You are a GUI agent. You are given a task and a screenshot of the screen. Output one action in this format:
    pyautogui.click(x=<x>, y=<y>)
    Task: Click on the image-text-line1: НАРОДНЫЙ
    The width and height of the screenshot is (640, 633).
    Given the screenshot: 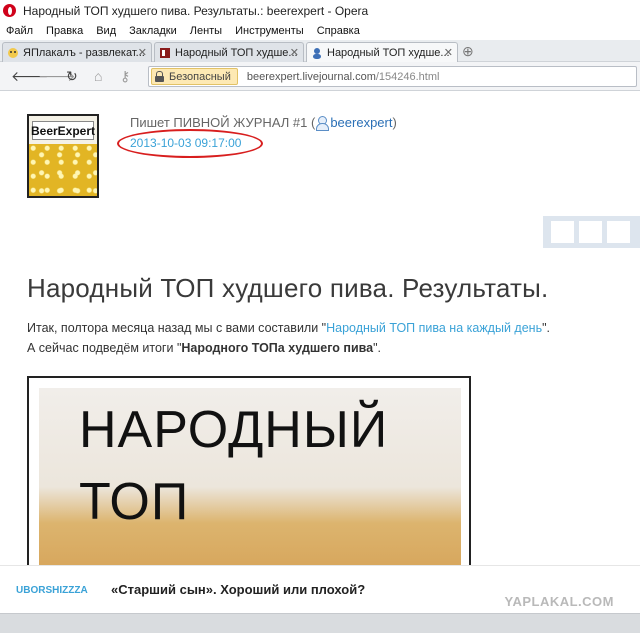 What is the action you would take?
    pyautogui.click(x=234, y=430)
    